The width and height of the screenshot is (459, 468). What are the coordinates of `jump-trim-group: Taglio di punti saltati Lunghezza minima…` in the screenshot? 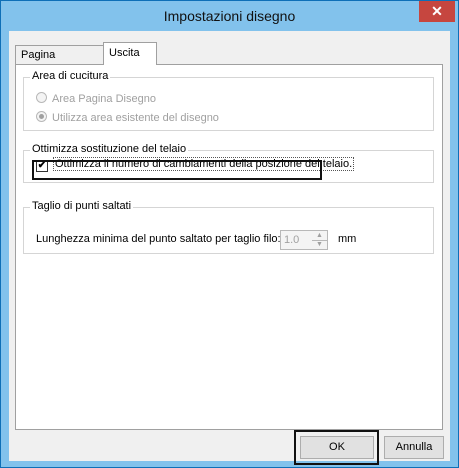 It's located at (228, 227).